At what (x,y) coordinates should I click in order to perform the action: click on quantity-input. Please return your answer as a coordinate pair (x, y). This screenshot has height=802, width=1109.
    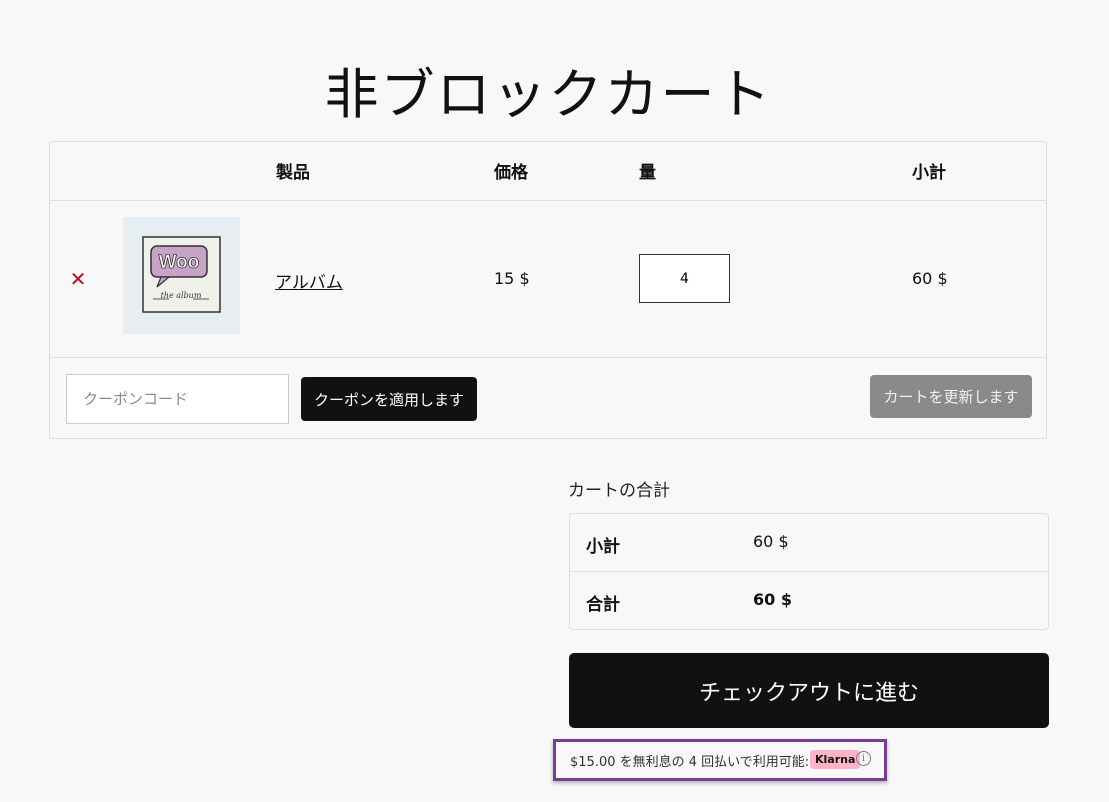
    Looking at the image, I should click on (684, 278).